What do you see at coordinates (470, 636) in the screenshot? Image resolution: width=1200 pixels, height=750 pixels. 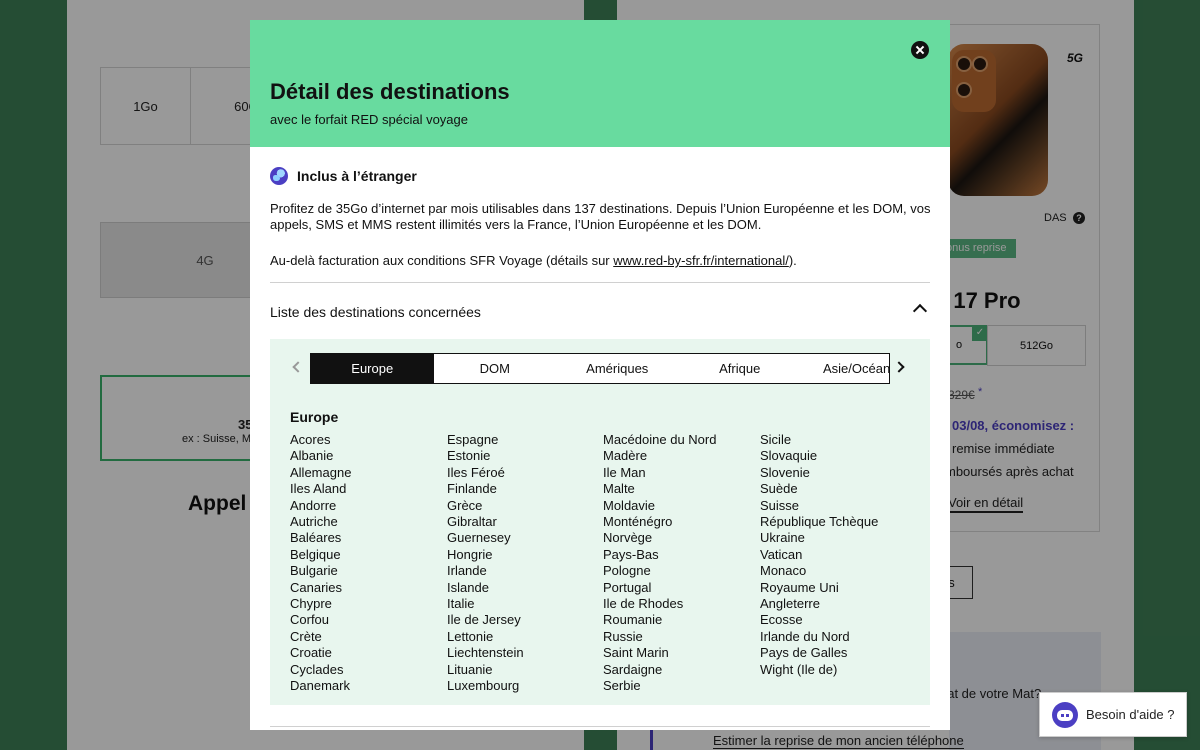 I see `destination-item: Lettonie` at bounding box center [470, 636].